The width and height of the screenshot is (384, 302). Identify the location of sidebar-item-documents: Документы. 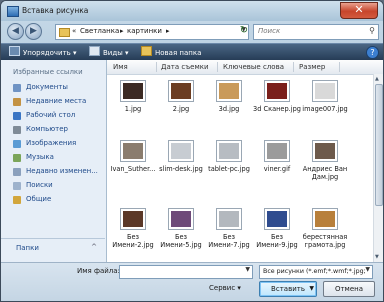
(53, 88).